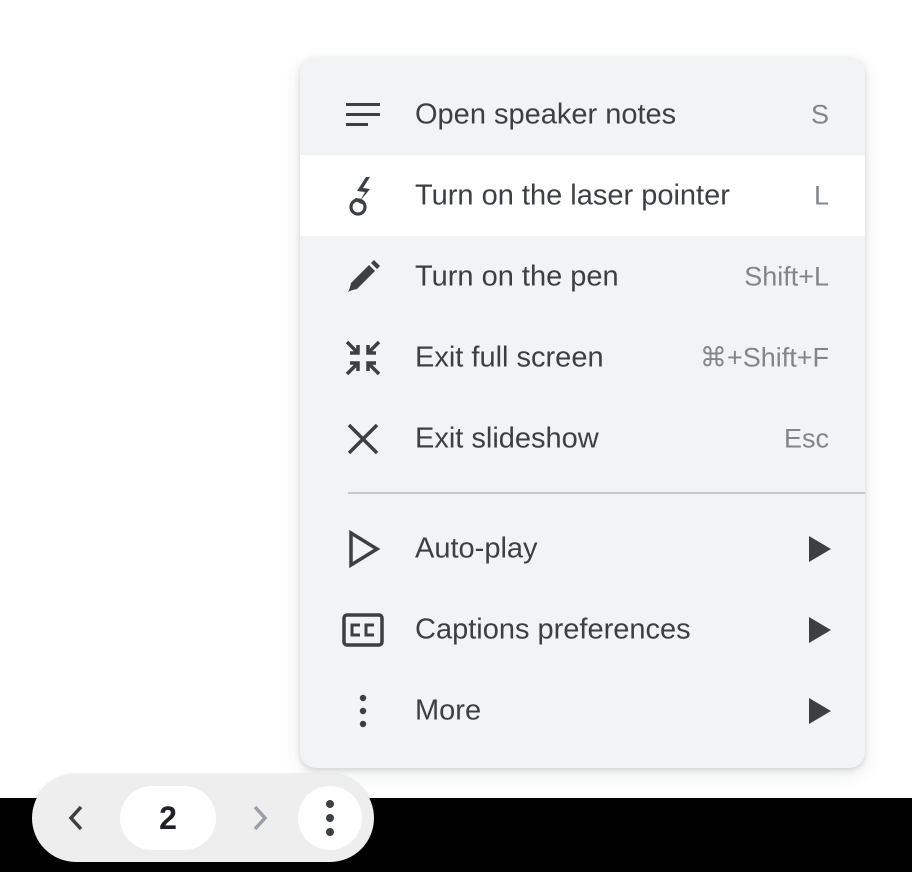 This screenshot has width=912, height=872. Describe the element at coordinates (363, 358) in the screenshot. I see `exit-fullscreen-icon` at that location.